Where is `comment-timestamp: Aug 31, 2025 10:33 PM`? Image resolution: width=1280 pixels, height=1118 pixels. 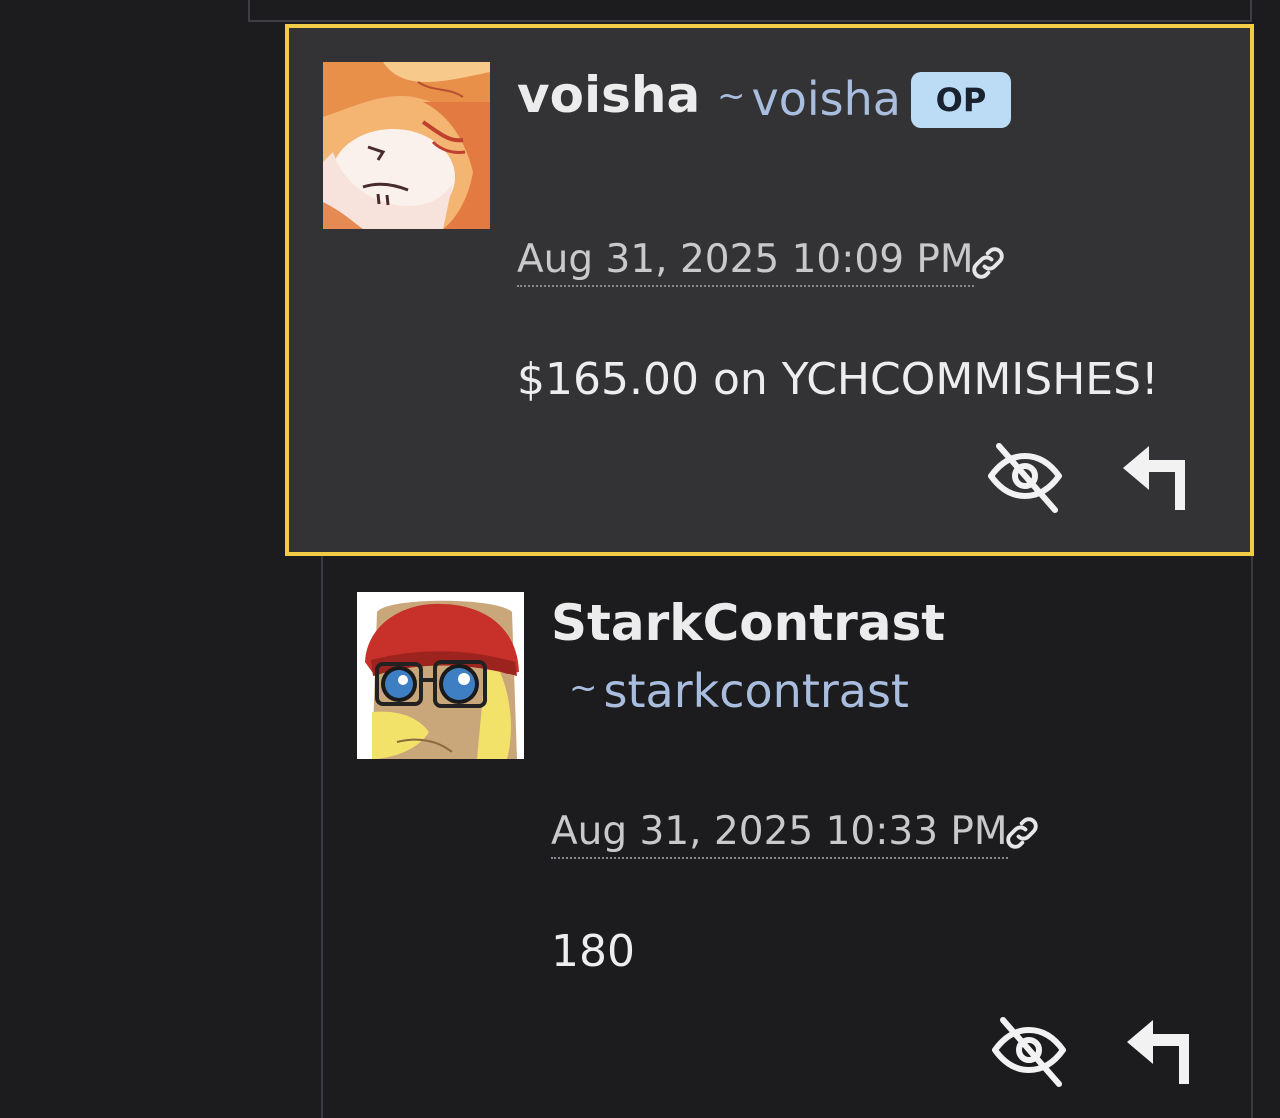
comment-timestamp: Aug 31, 2025 10:33 PM is located at coordinates (779, 833).